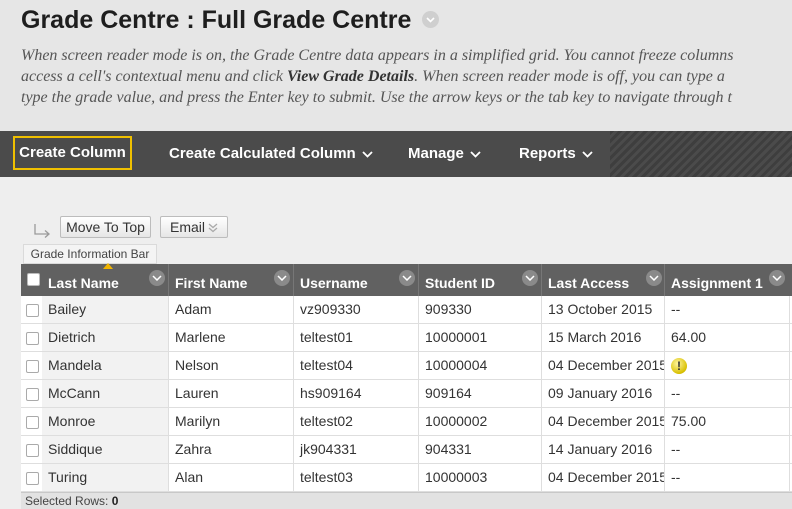 This screenshot has width=792, height=509. Describe the element at coordinates (480, 365) in the screenshot. I see `cell-student-id: 10000004` at that location.